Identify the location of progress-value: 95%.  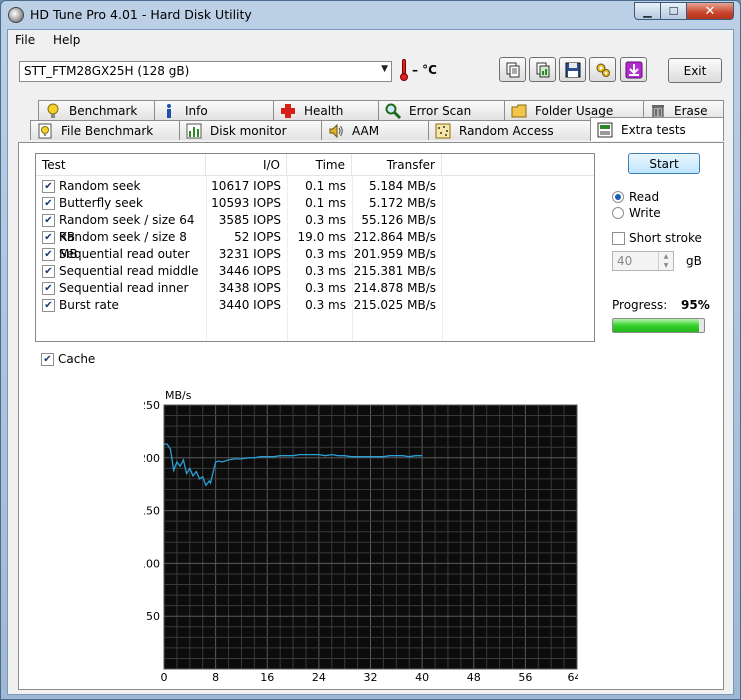
(695, 305).